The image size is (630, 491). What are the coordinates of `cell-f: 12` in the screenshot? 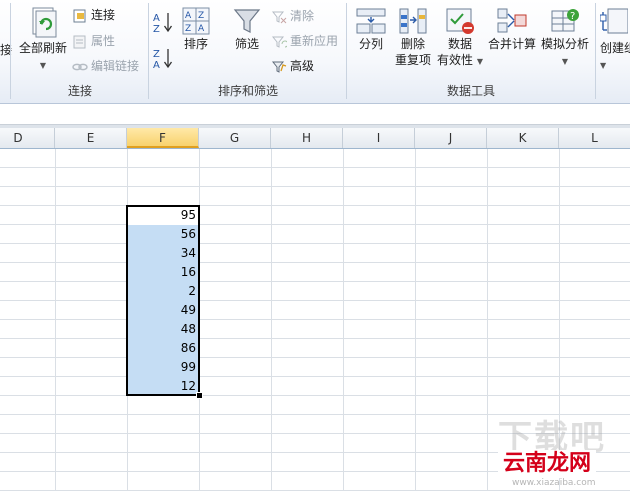 It's located at (163, 386).